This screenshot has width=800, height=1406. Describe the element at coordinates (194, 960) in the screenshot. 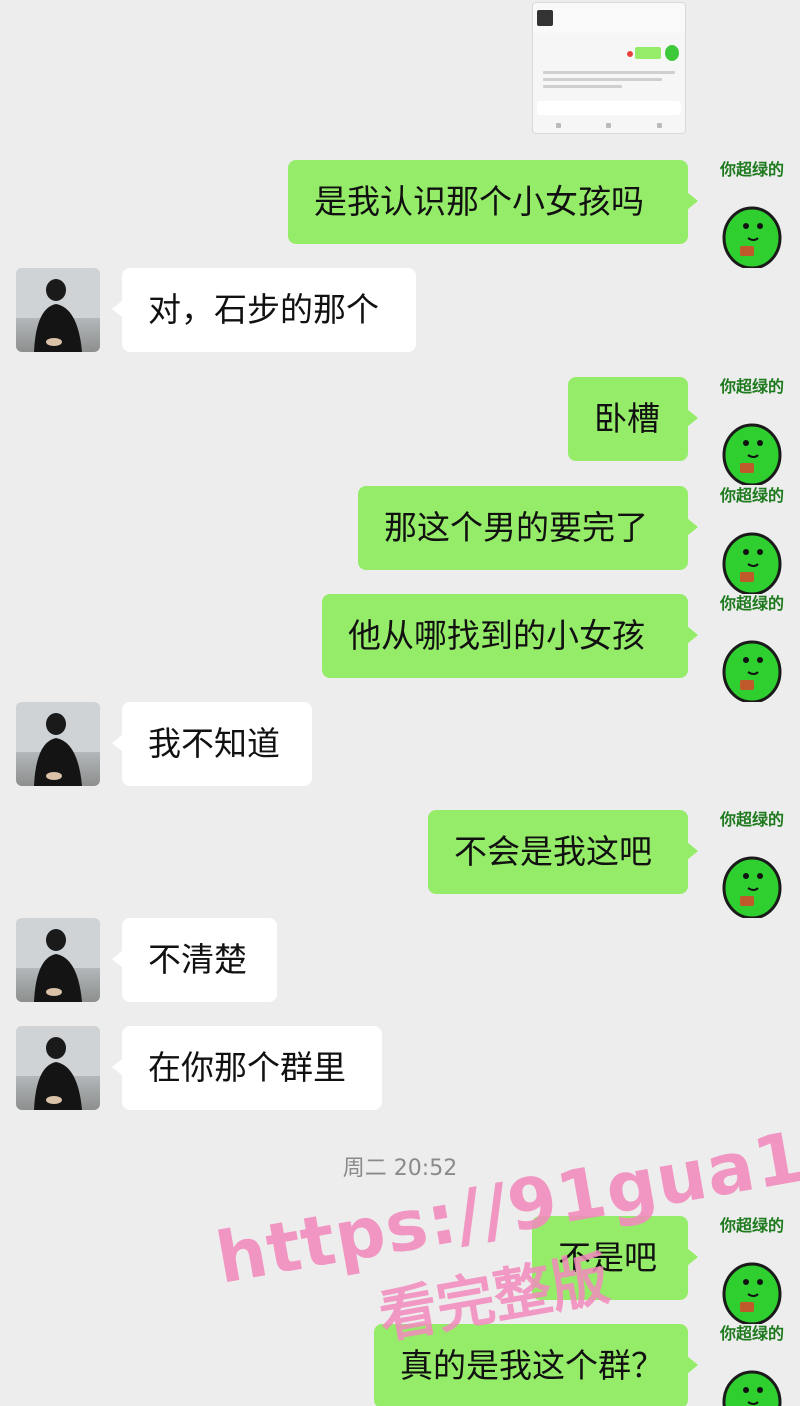

I see `contact-message-bubble: 不清楚` at that location.